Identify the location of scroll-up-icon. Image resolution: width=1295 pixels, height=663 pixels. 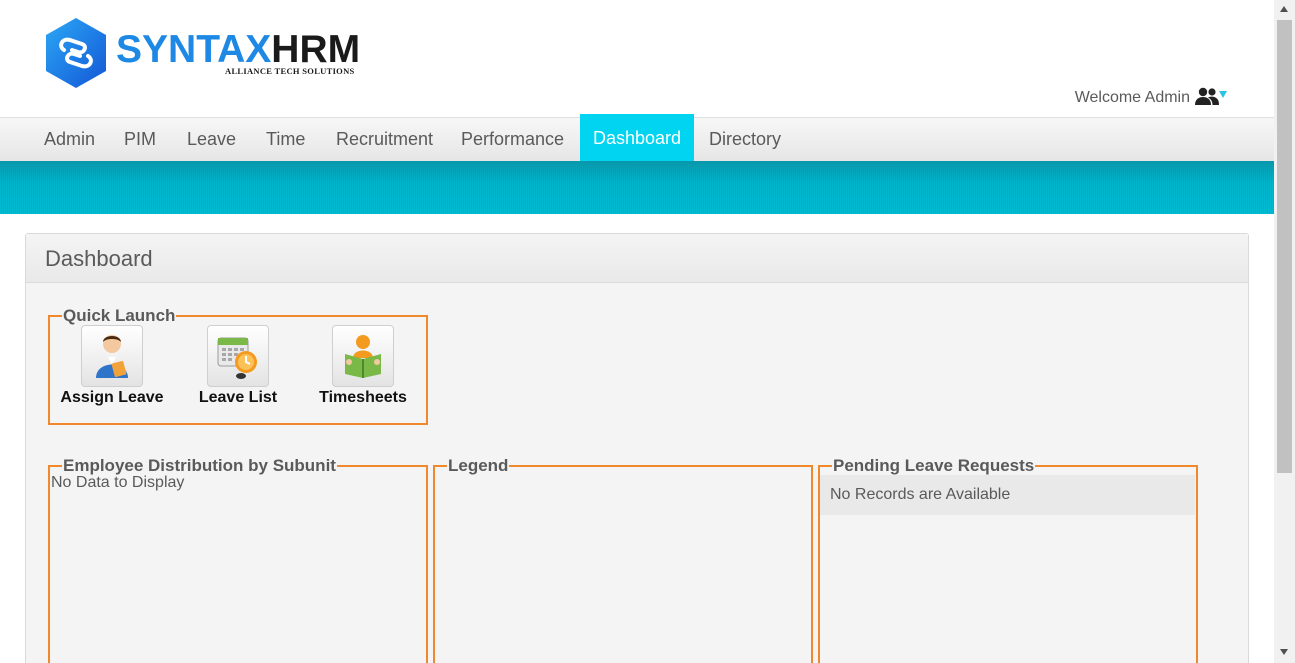
(1284, 9).